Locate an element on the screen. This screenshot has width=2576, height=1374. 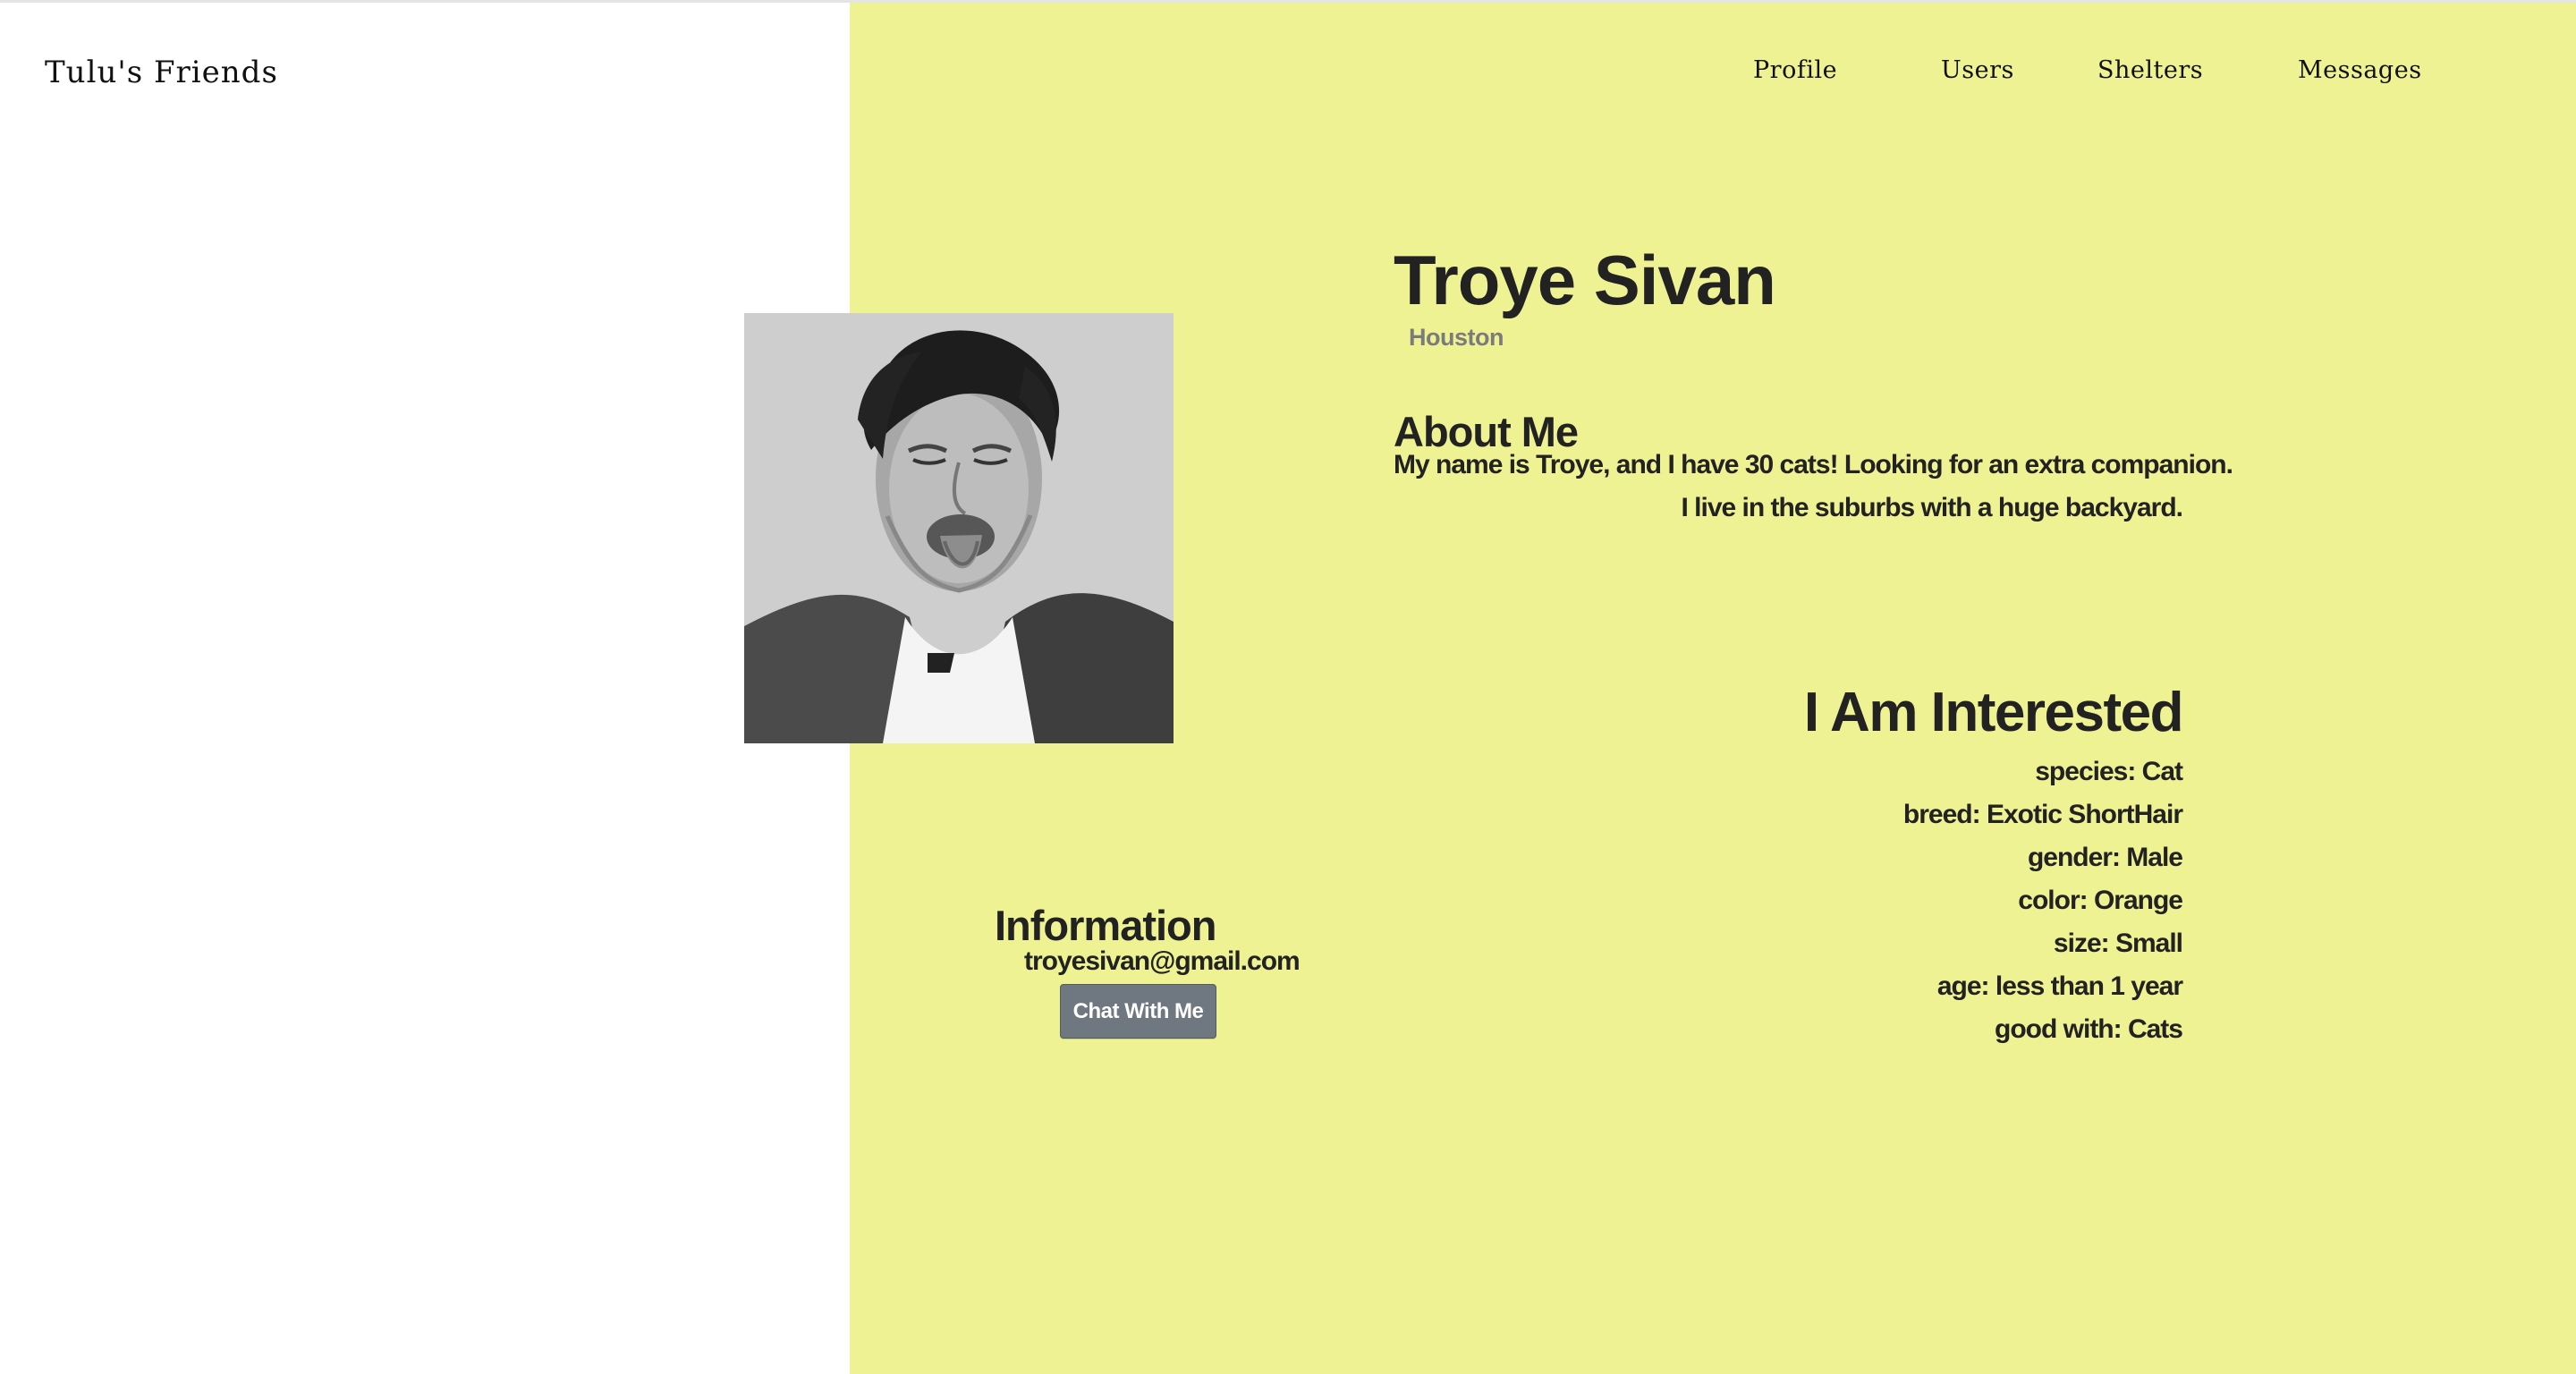
interest-item: color: Orange is located at coordinates (2100, 900).